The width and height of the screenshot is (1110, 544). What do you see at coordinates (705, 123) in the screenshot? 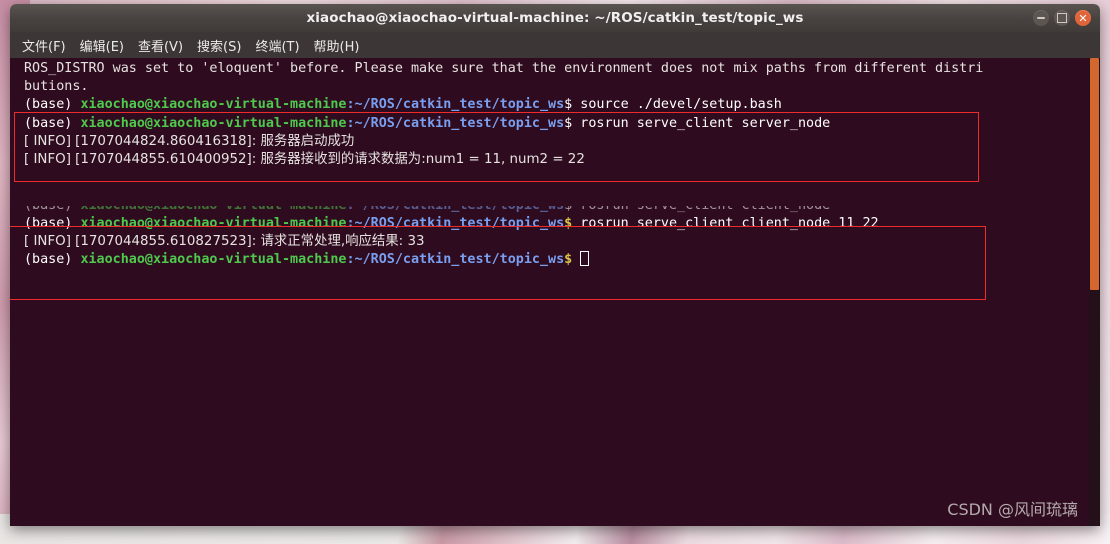
I see `command-rosrun-server: rosrun serve_client server_node` at bounding box center [705, 123].